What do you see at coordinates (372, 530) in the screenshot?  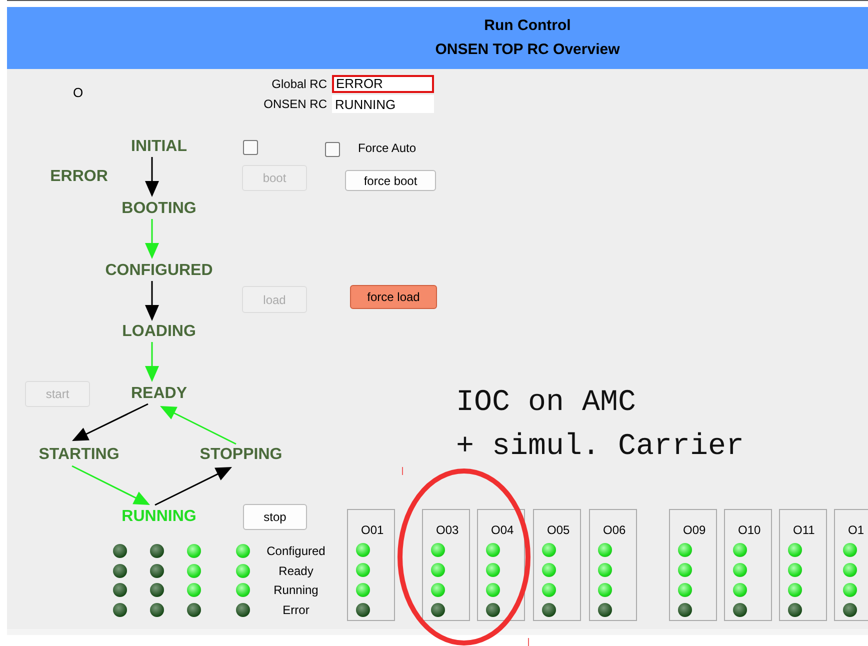 I see `module-name: O01` at bounding box center [372, 530].